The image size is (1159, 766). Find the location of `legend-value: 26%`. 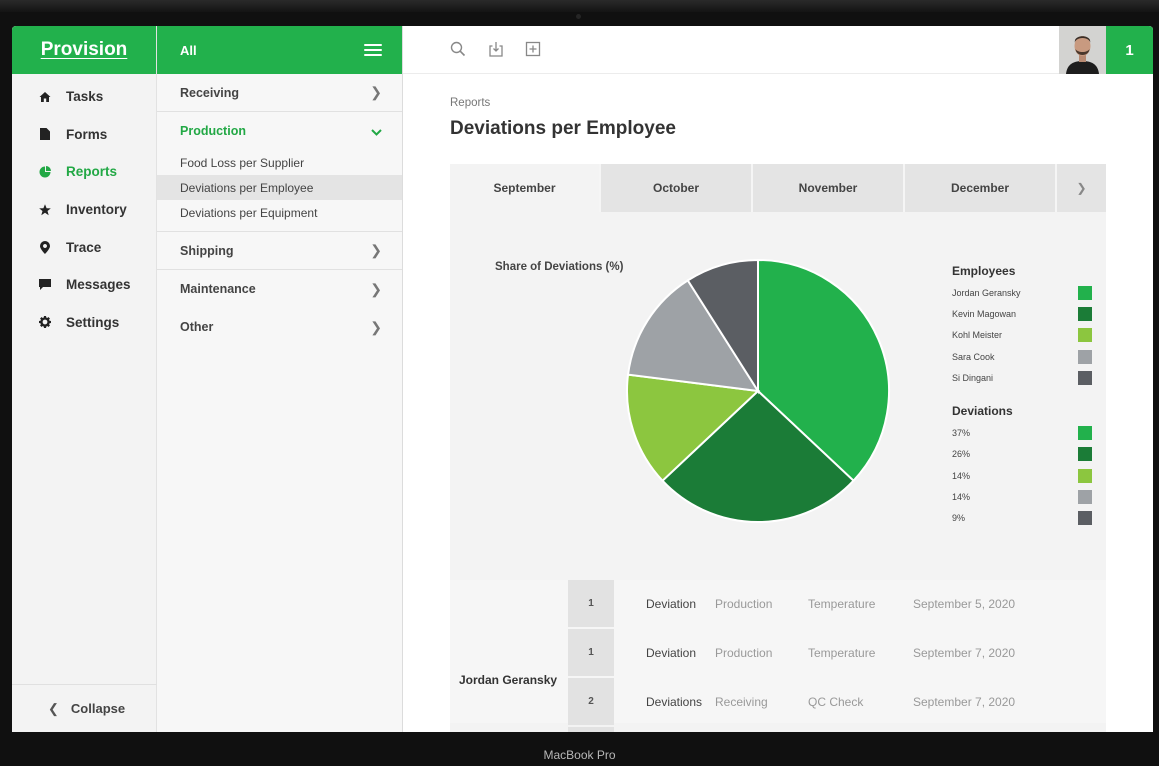

legend-value: 26% is located at coordinates (961, 454).